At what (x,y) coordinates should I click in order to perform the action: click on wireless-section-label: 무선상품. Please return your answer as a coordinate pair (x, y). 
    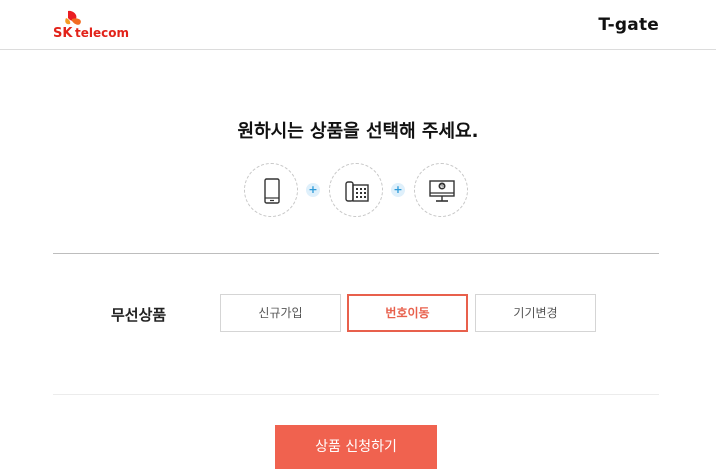
    Looking at the image, I should click on (139, 315).